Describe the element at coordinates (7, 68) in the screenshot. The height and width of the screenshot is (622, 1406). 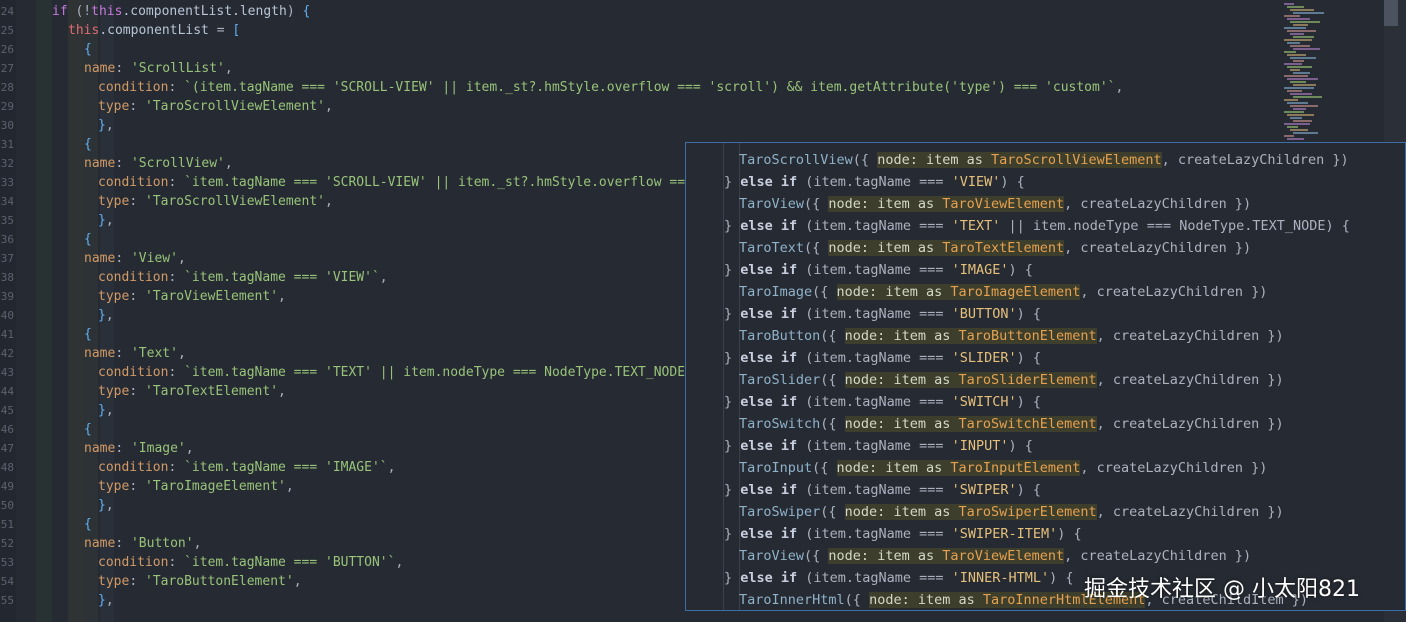
I see `line-number: 27` at that location.